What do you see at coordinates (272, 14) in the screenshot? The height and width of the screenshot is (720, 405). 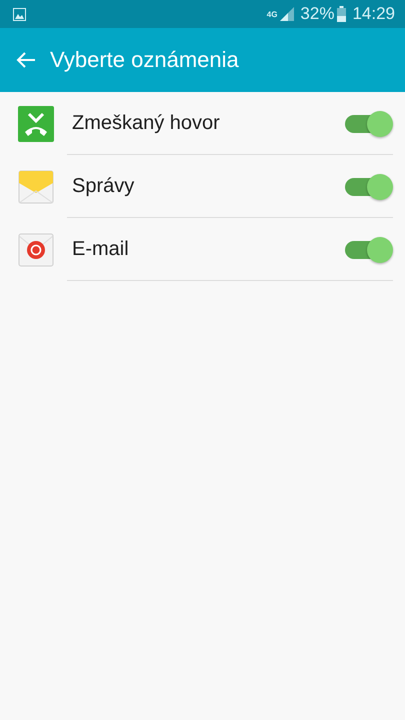 I see `network-type: 4G` at bounding box center [272, 14].